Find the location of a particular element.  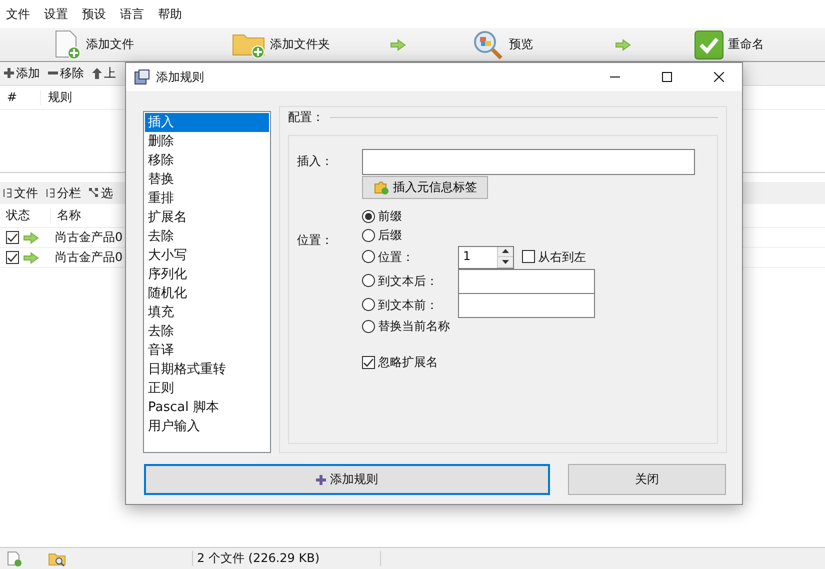

menu-item: 帮助 is located at coordinates (170, 14).